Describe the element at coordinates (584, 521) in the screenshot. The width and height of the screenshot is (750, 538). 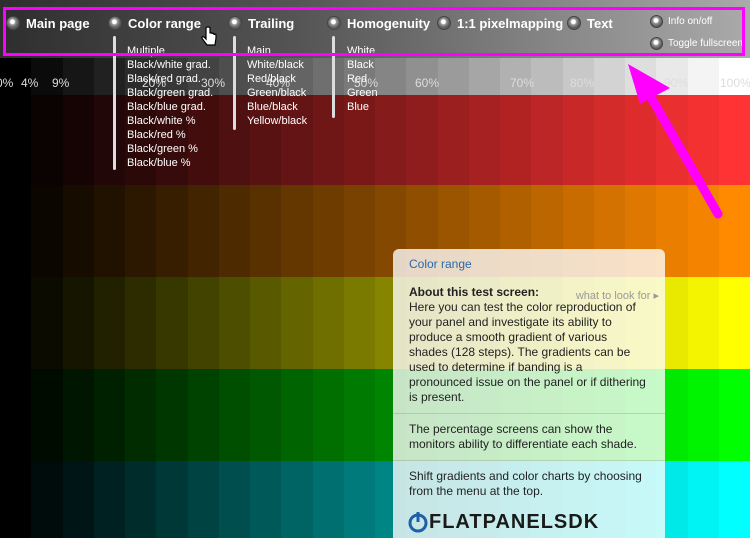
I see `logo-suffix: DK` at that location.